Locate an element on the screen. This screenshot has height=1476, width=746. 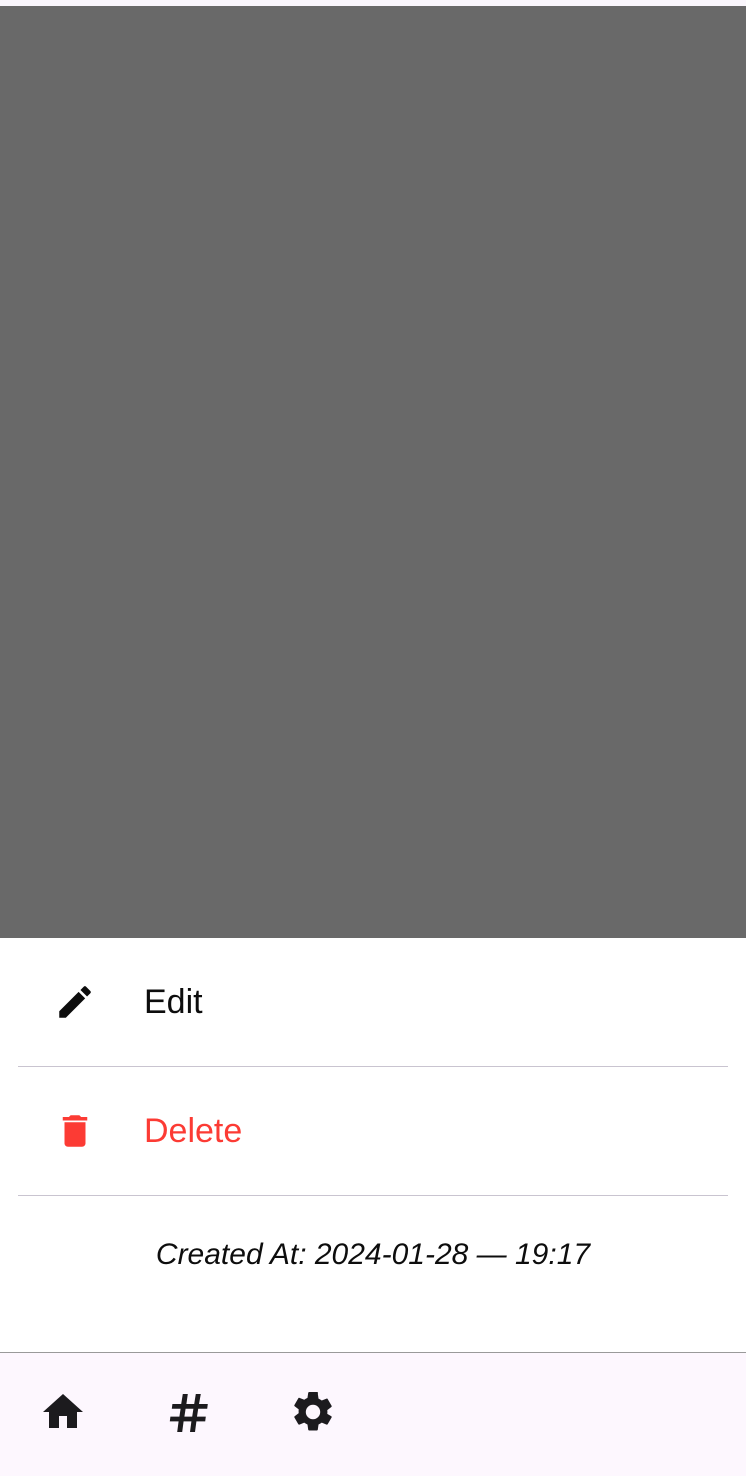
note-title: Math is located at coordinates (97, 401).